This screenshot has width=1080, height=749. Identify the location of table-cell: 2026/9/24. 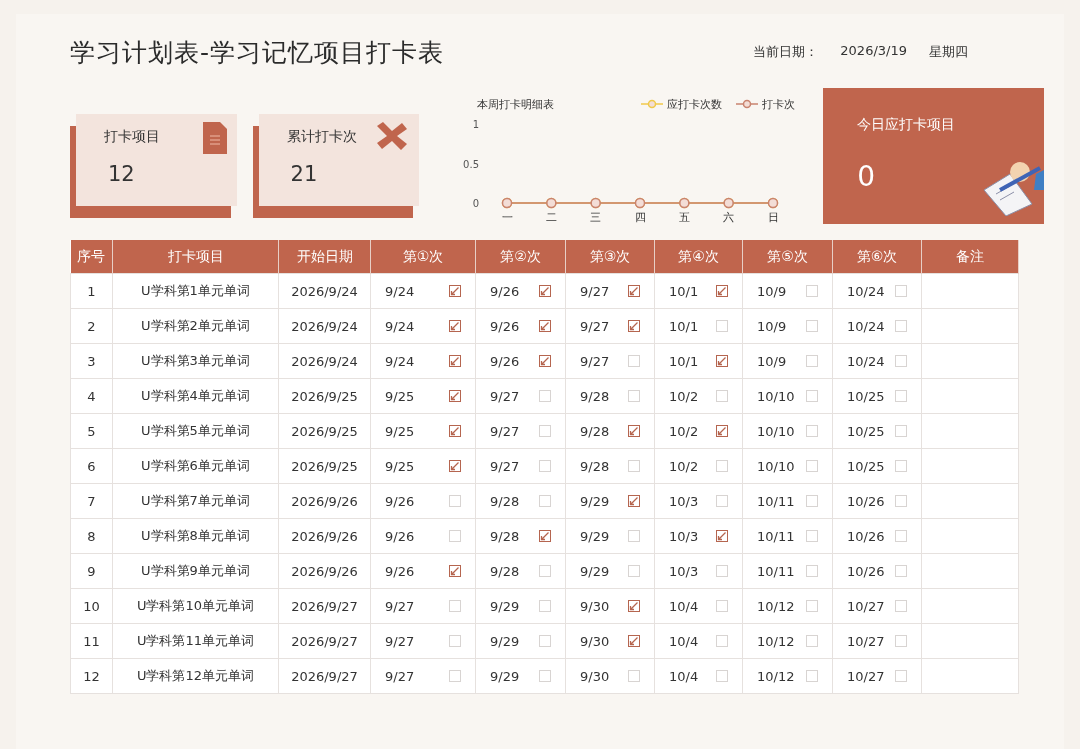
(324, 326).